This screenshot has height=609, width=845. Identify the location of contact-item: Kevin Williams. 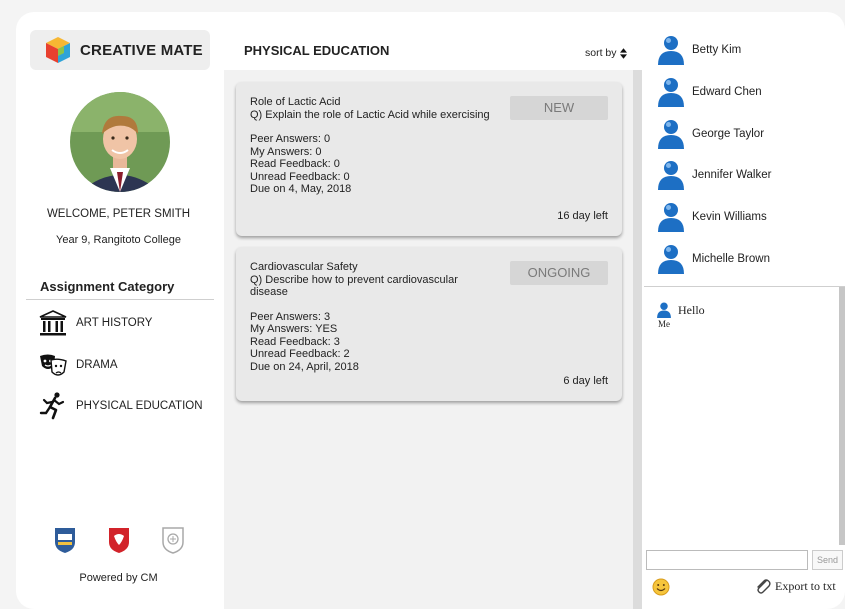
(711, 217).